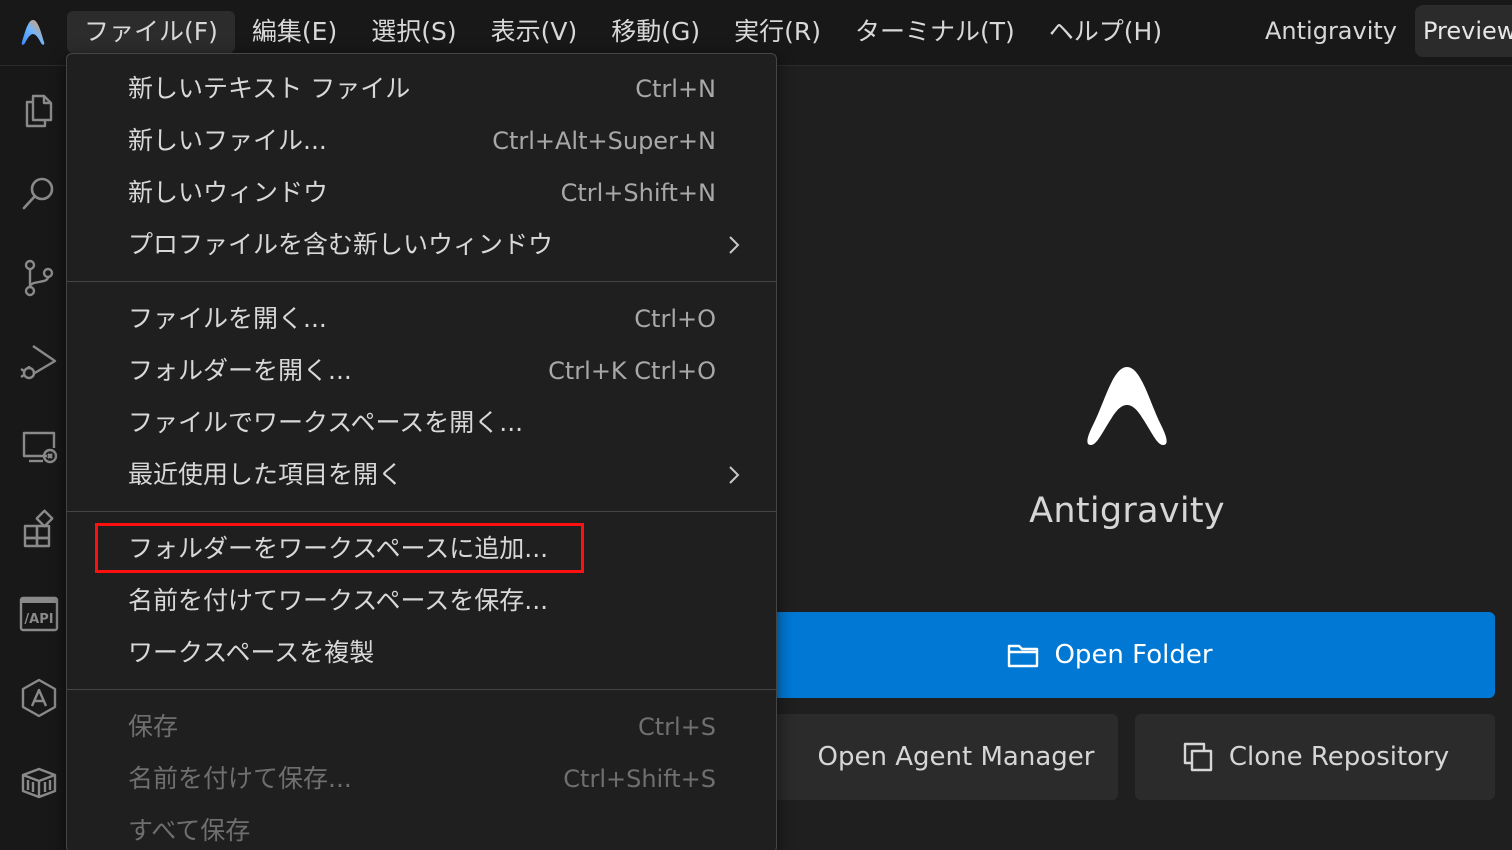 The height and width of the screenshot is (850, 1512). Describe the element at coordinates (421, 193) in the screenshot. I see `menu-item-new-window: 新しいウィンドウ Ctrl+Shift+N` at that location.